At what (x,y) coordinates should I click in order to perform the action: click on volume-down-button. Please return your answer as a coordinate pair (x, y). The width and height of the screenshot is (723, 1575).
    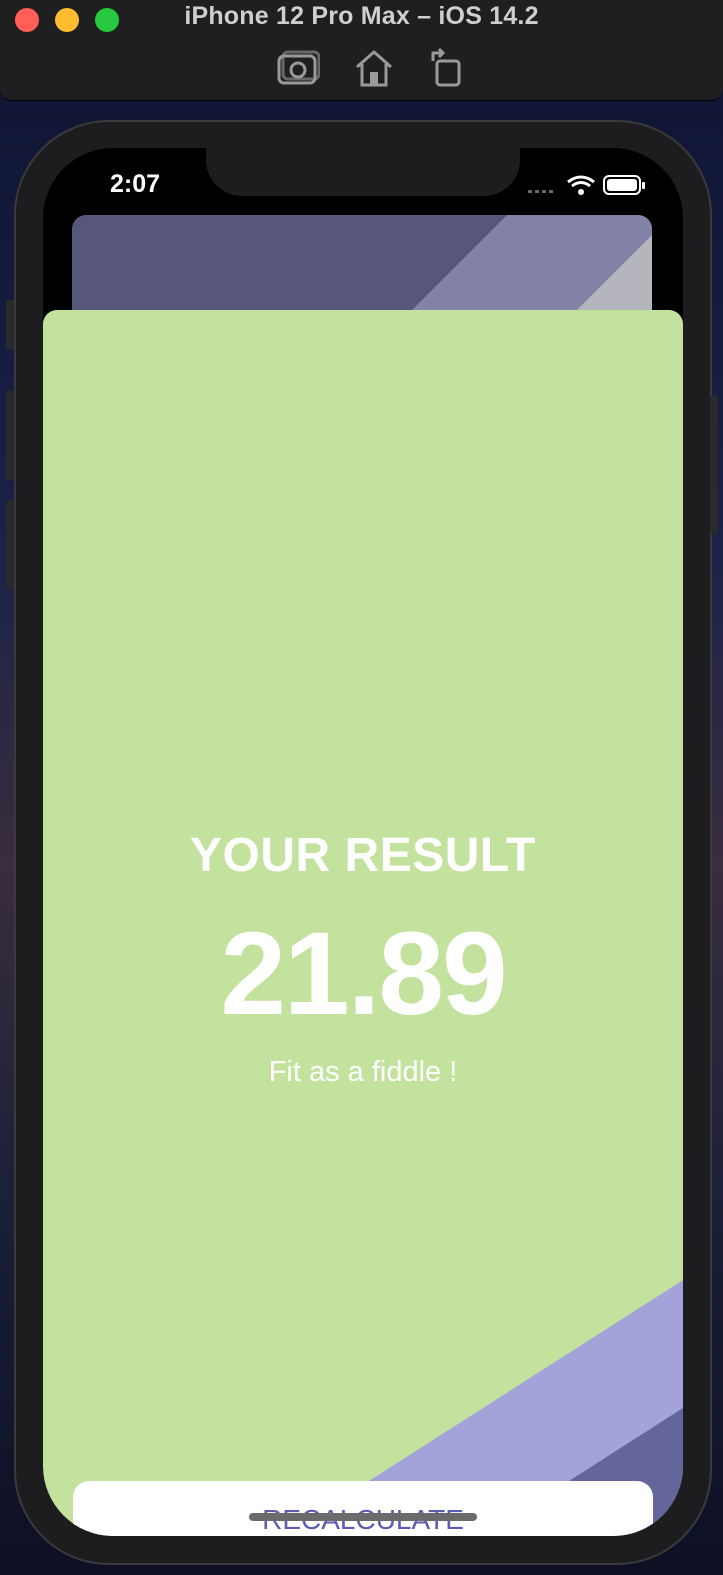
    Looking at the image, I should click on (10, 545).